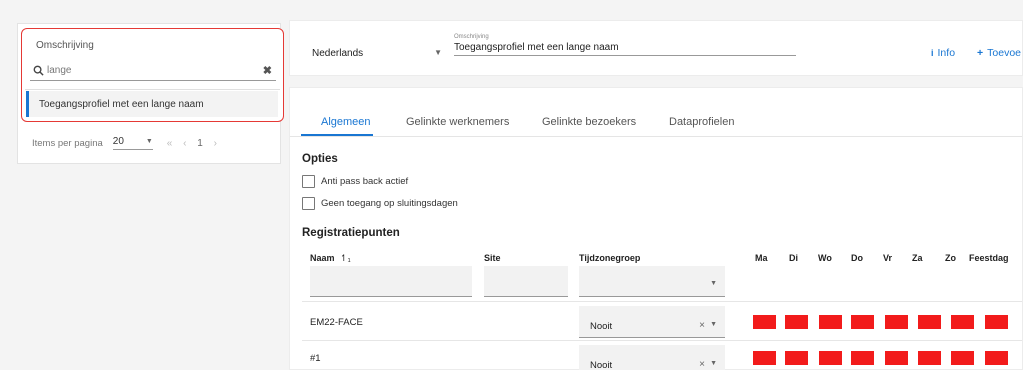 This screenshot has width=1023, height=370. I want to click on column-day-do: Do, so click(857, 258).